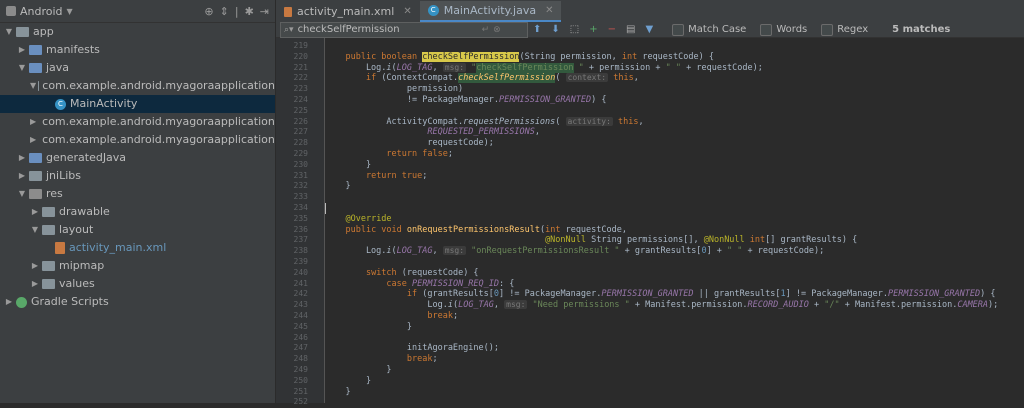 The image size is (1024, 408). Describe the element at coordinates (137, 230) in the screenshot. I see `tree-item: ▼ layout` at that location.